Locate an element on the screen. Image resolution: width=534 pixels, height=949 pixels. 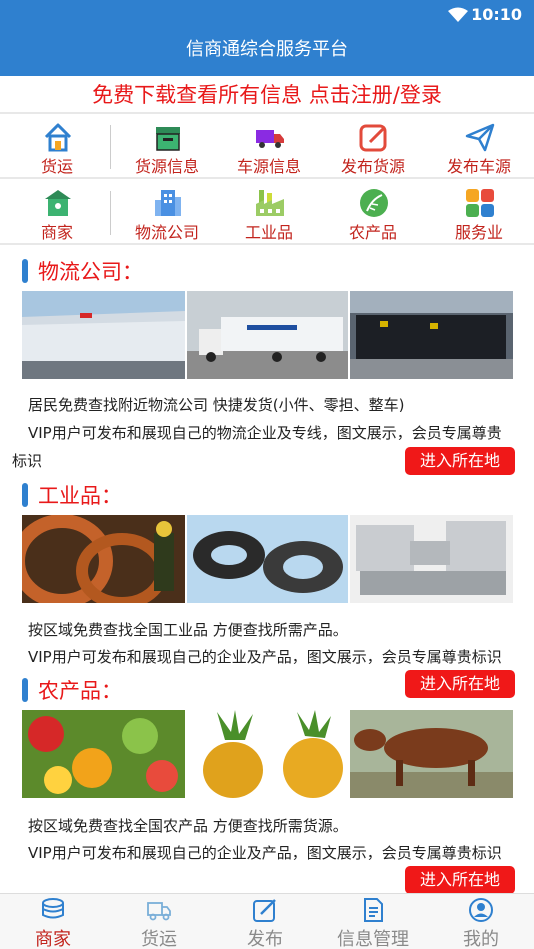
logistics-pallets-photo is located at coordinates (431, 335).